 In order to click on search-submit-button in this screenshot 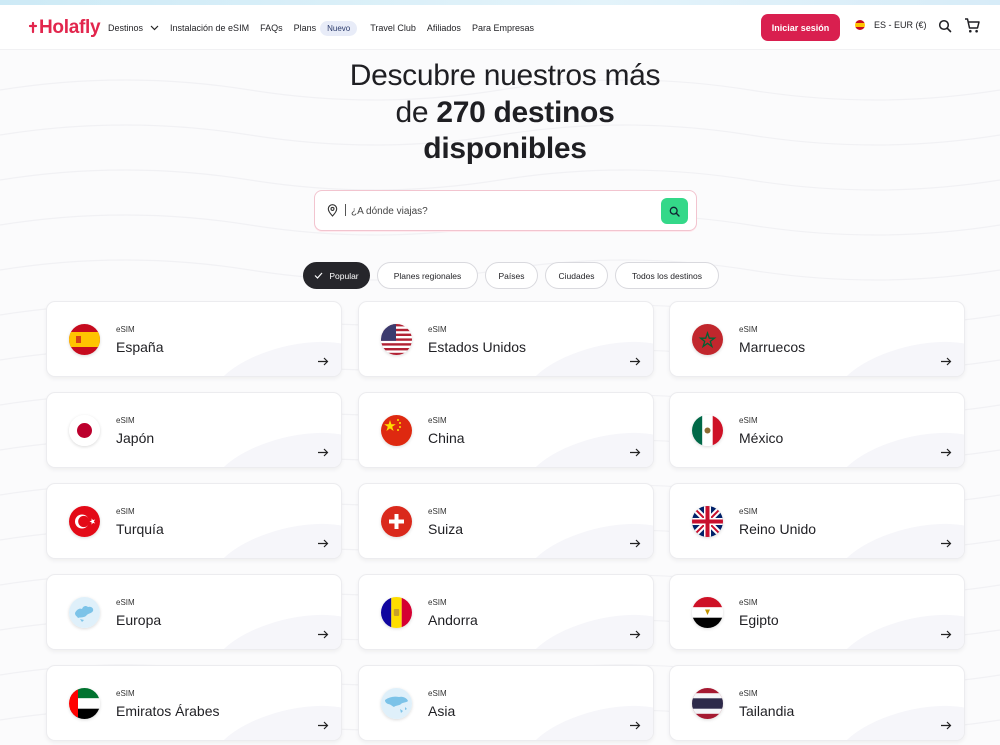, I will do `click(674, 211)`.